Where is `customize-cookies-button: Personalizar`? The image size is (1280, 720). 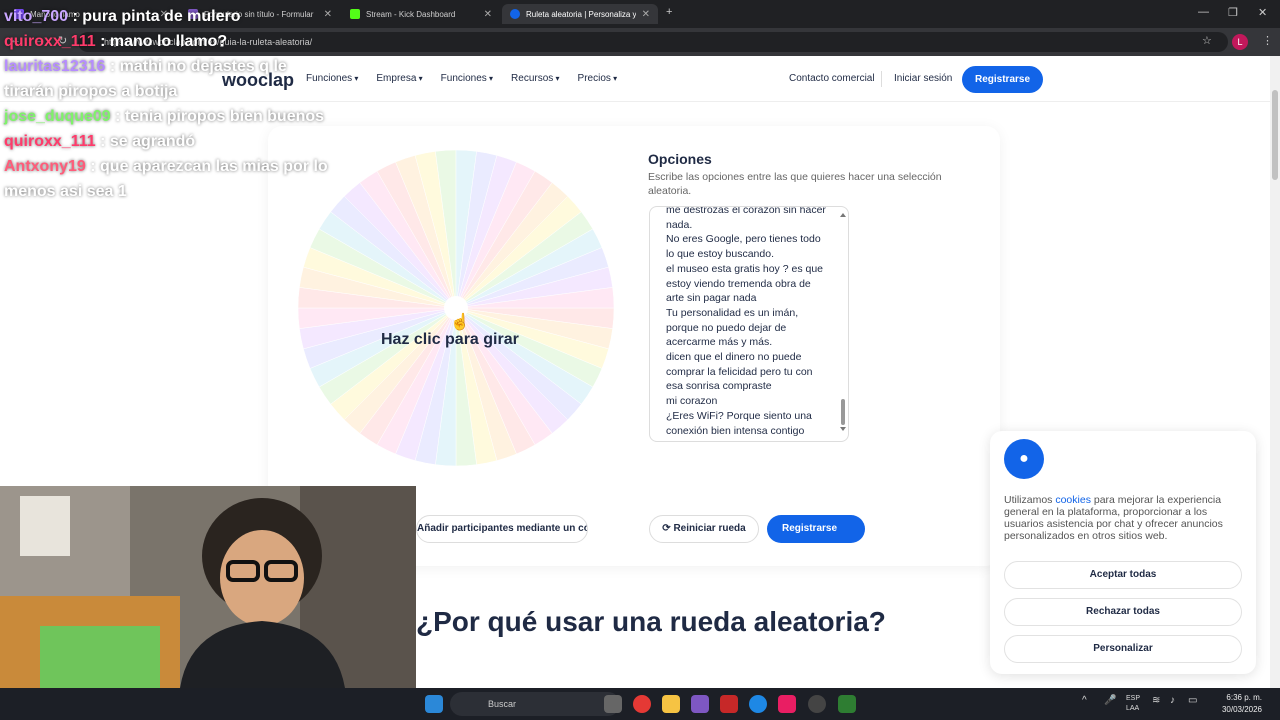
customize-cookies-button: Personalizar is located at coordinates (1123, 649).